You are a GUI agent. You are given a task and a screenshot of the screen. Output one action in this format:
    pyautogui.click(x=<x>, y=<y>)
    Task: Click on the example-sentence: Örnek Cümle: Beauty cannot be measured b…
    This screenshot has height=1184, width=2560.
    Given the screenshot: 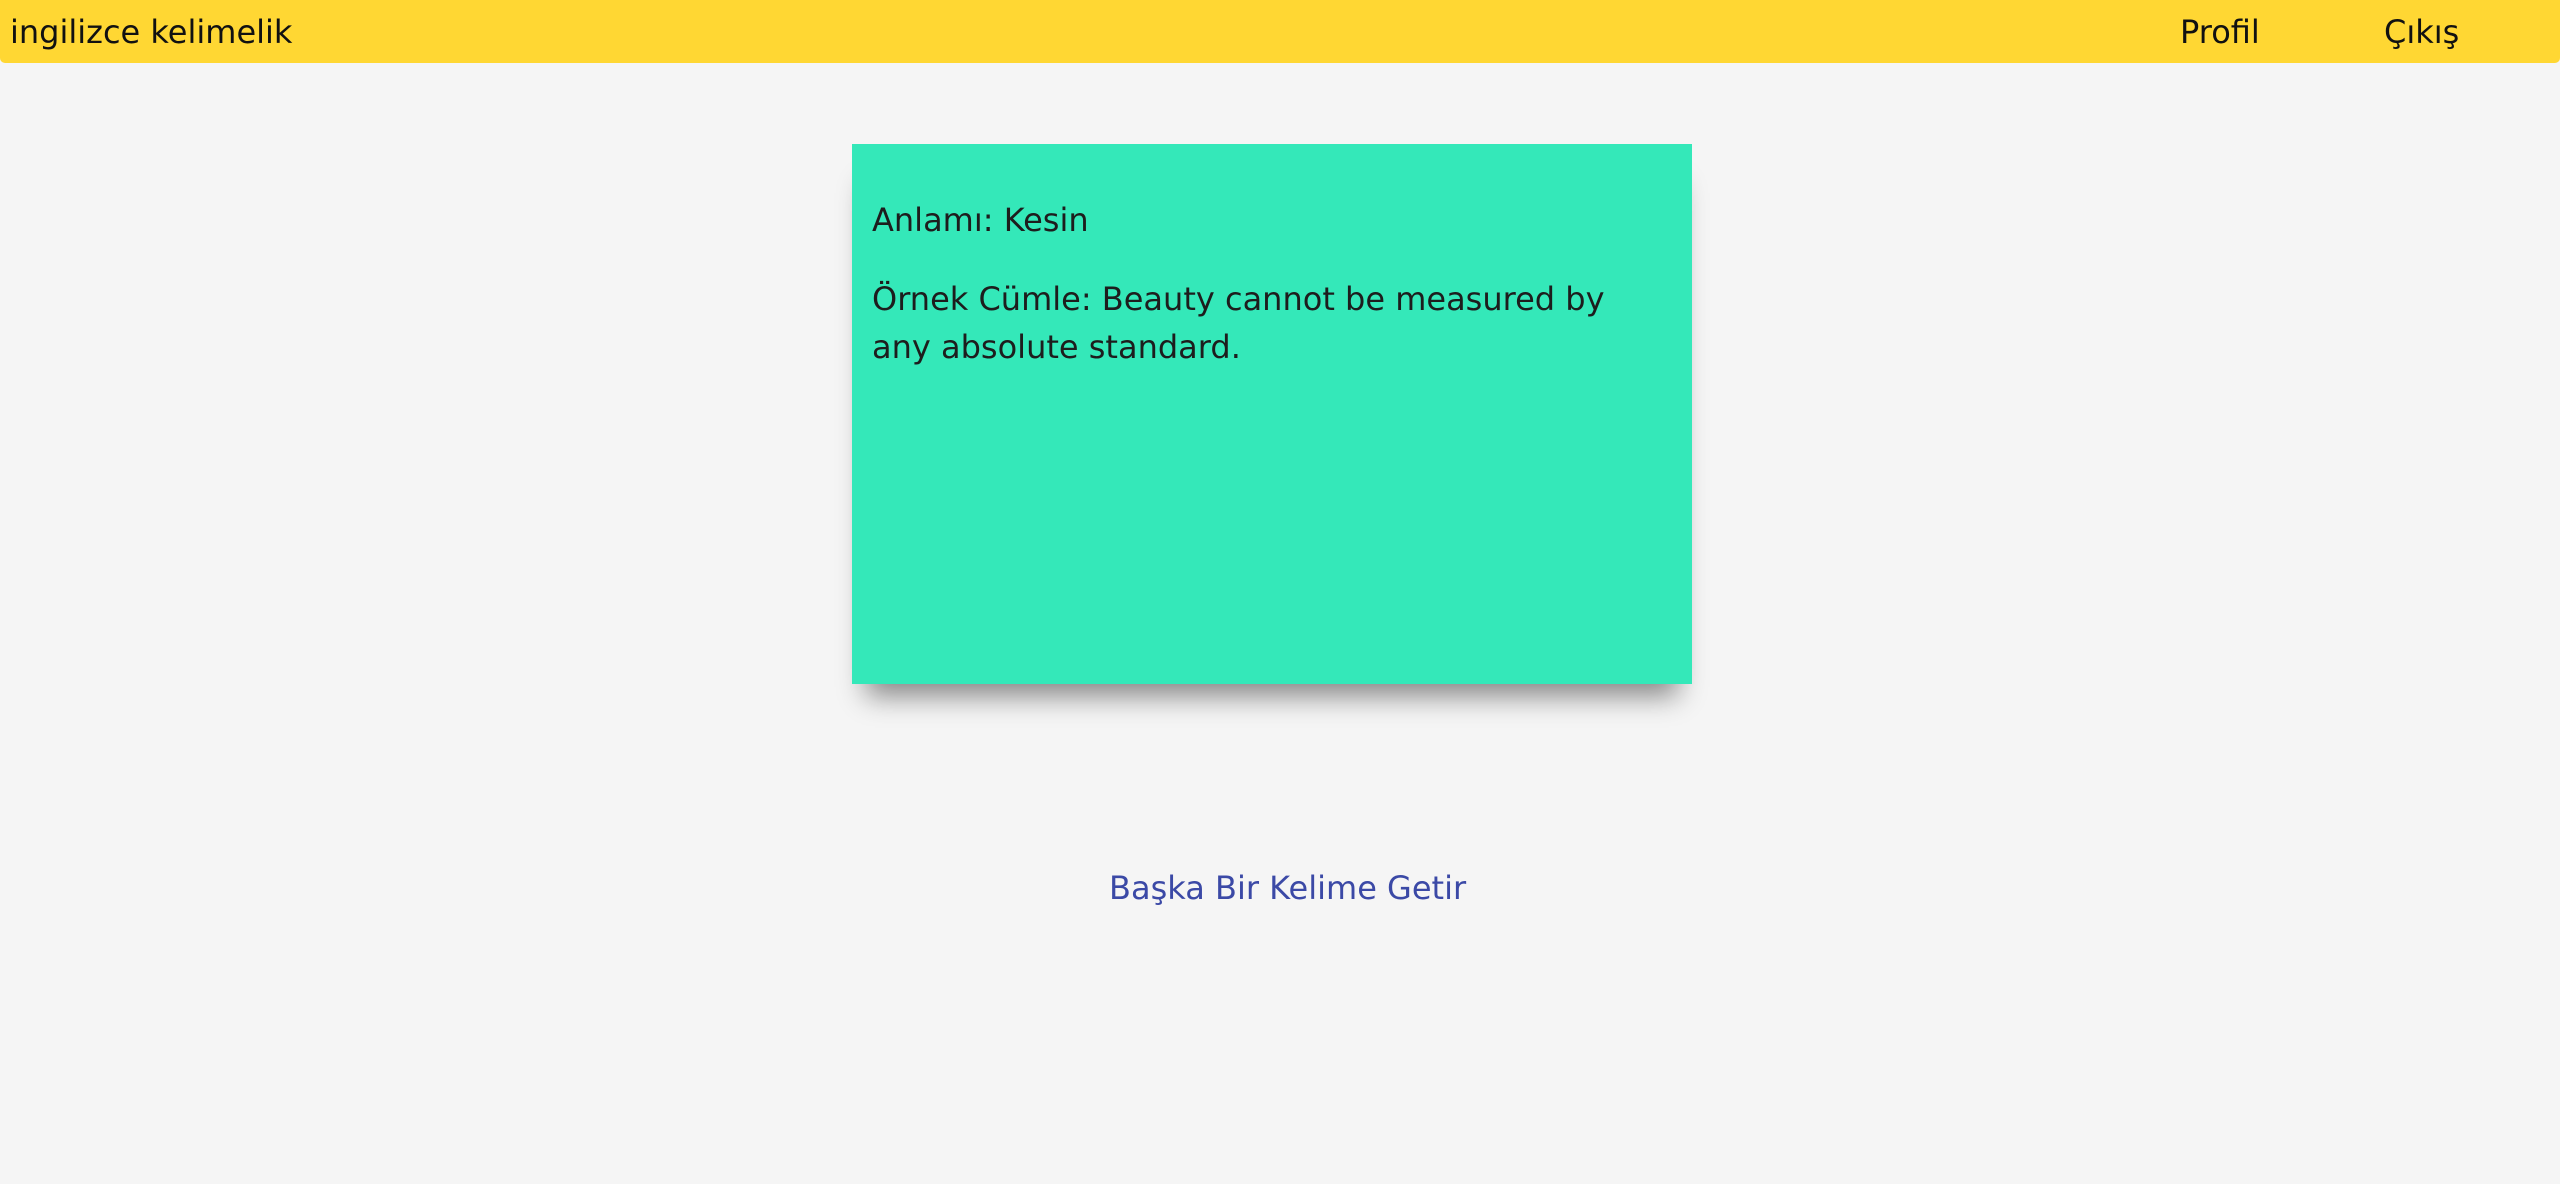 What is the action you would take?
    pyautogui.click(x=1272, y=323)
    